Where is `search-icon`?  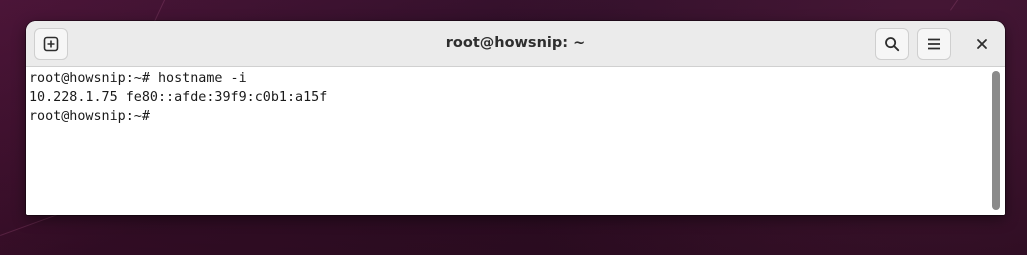 search-icon is located at coordinates (892, 44).